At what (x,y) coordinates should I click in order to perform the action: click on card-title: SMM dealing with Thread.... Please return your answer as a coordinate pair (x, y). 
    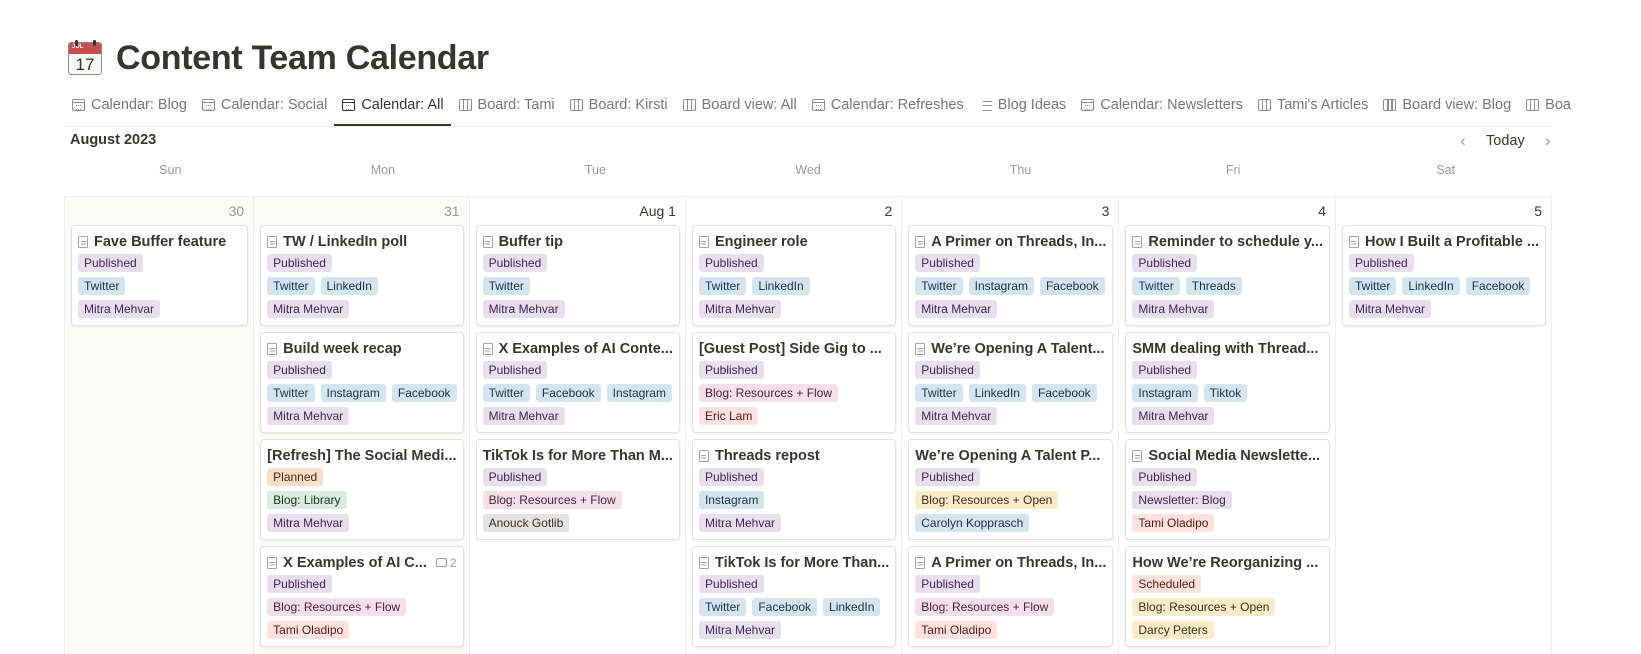
    Looking at the image, I should click on (1227, 348).